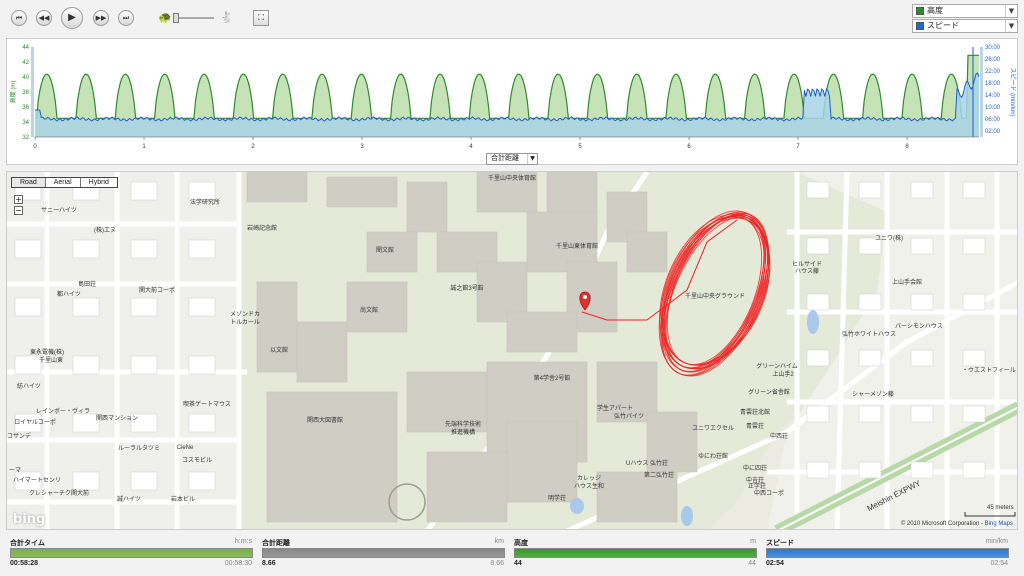 This screenshot has height=576, width=1024. I want to click on map-place-label: ユニワ(株), so click(889, 238).